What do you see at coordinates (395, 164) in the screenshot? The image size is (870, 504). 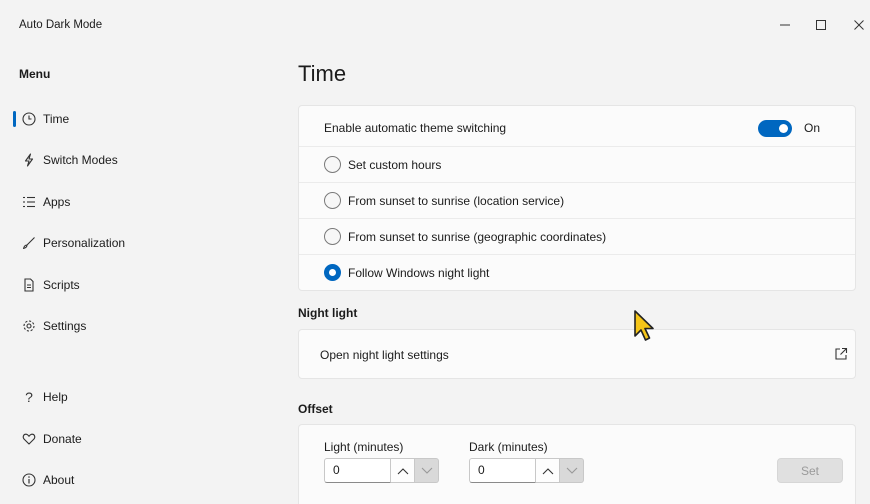 I see `option-label: Set custom hours` at bounding box center [395, 164].